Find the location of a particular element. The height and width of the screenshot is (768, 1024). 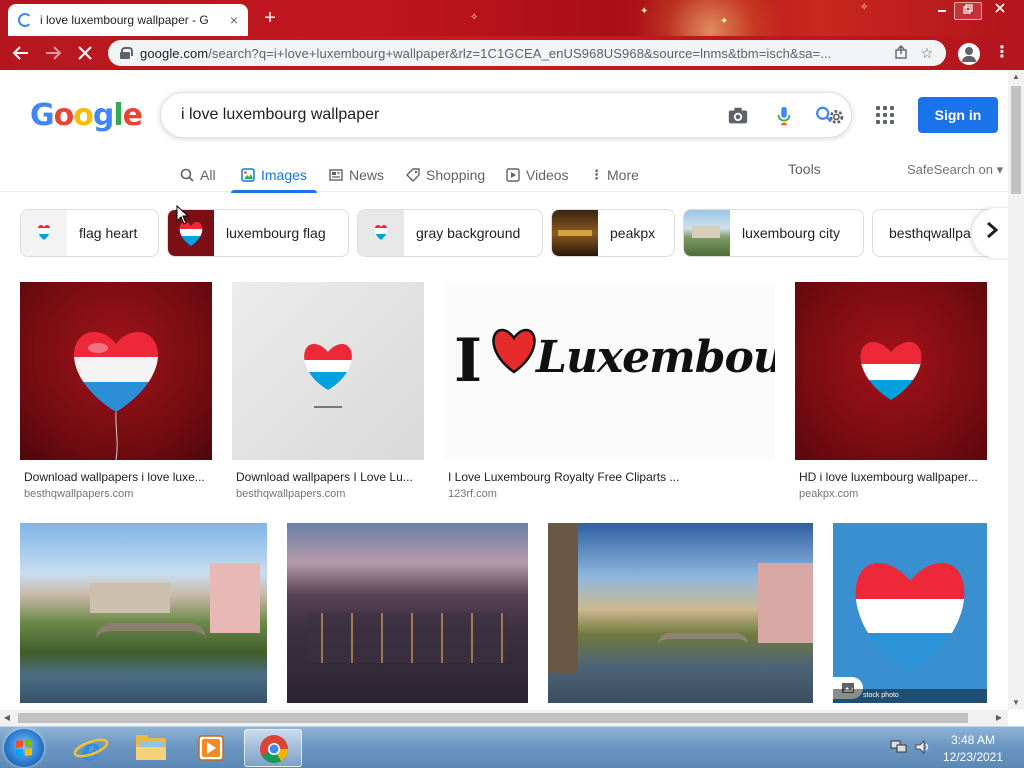

minimize-button is located at coordinates (942, 11).